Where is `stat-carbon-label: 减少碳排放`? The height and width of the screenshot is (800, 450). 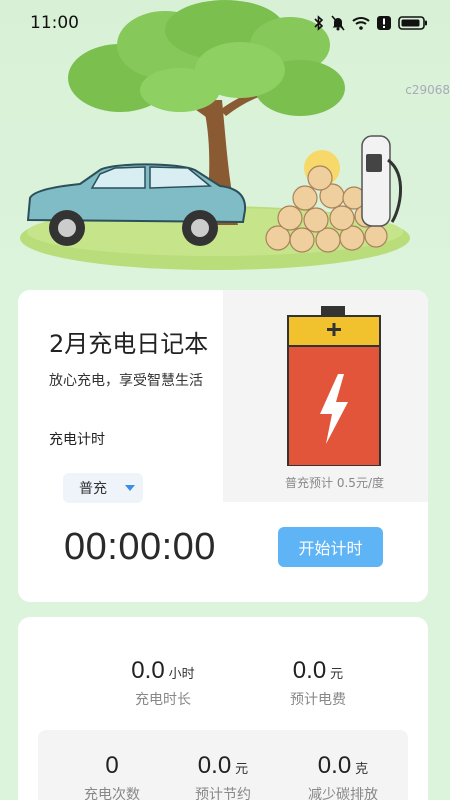
stat-carbon-label: 减少碳排放 is located at coordinates (343, 793).